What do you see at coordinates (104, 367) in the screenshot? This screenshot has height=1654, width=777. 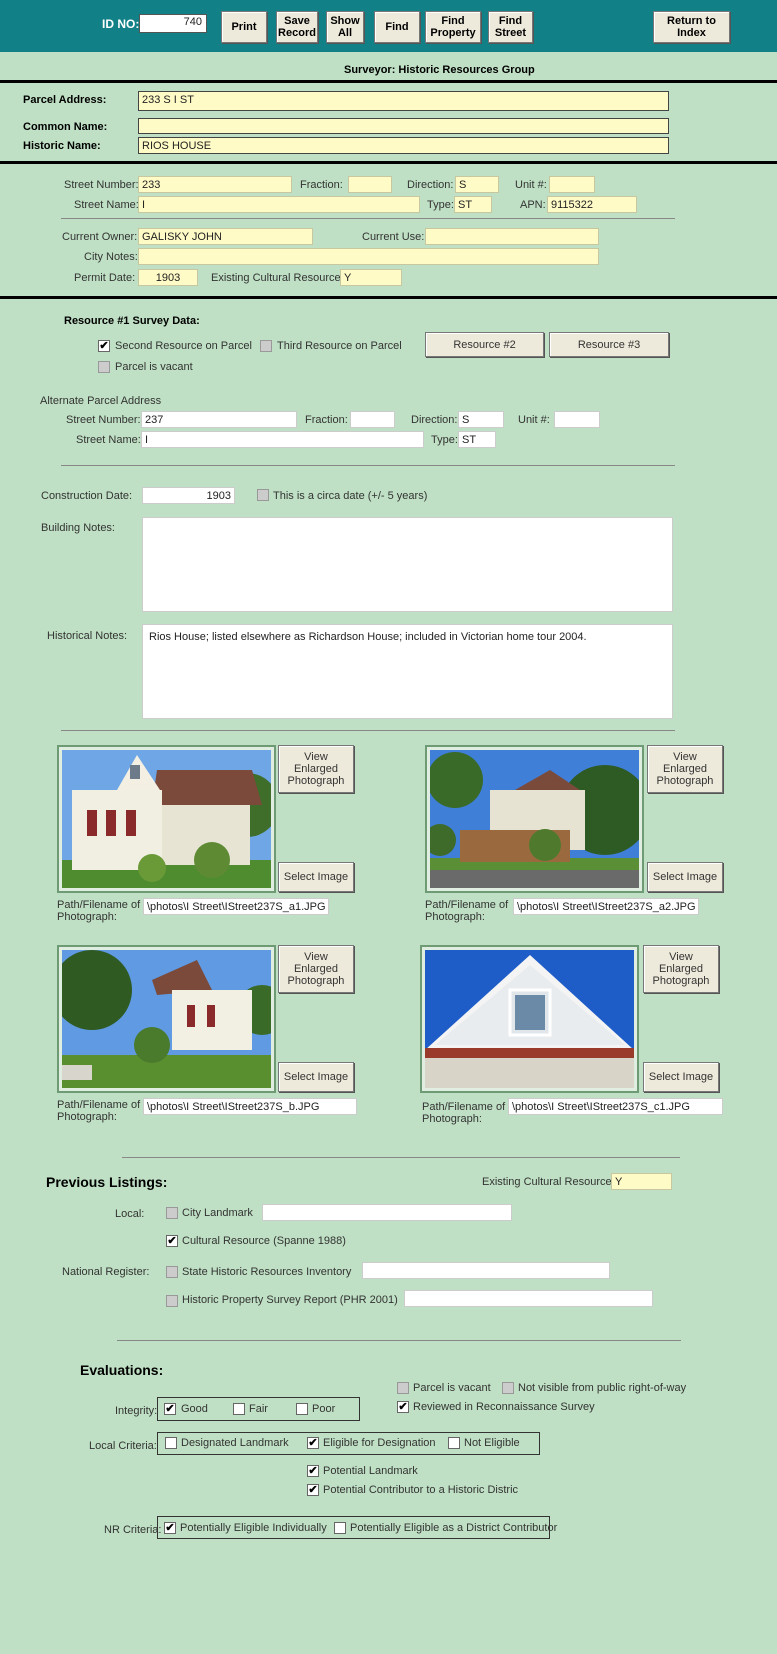 I see `parcel-vacant-checkbox` at bounding box center [104, 367].